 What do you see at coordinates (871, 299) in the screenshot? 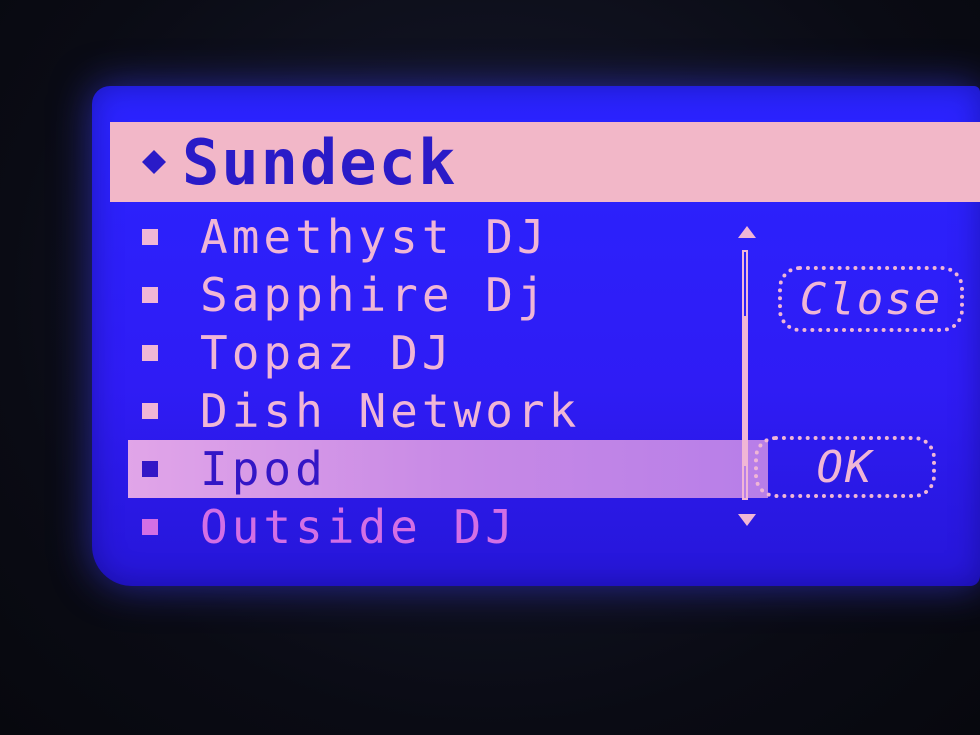
I see `close-button: Close` at bounding box center [871, 299].